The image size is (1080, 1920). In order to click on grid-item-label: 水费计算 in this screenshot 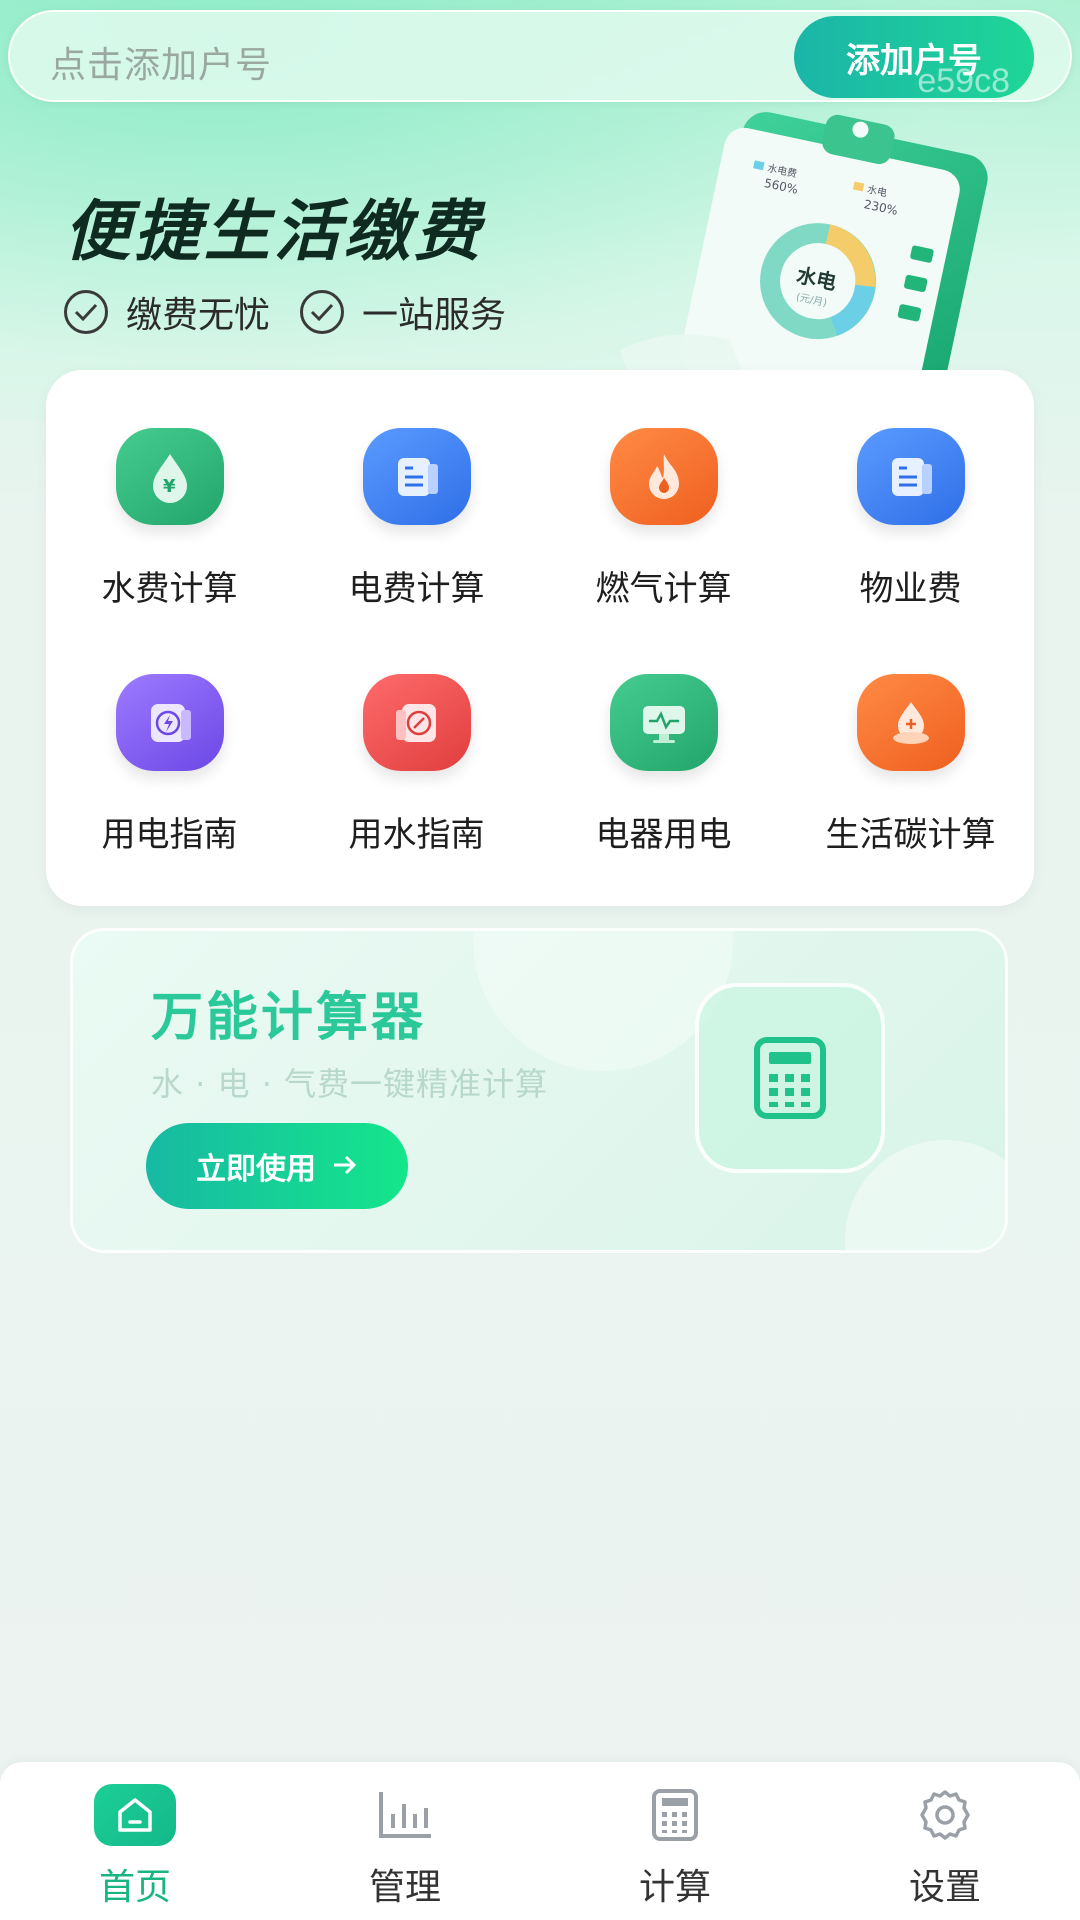, I will do `click(169, 589)`.